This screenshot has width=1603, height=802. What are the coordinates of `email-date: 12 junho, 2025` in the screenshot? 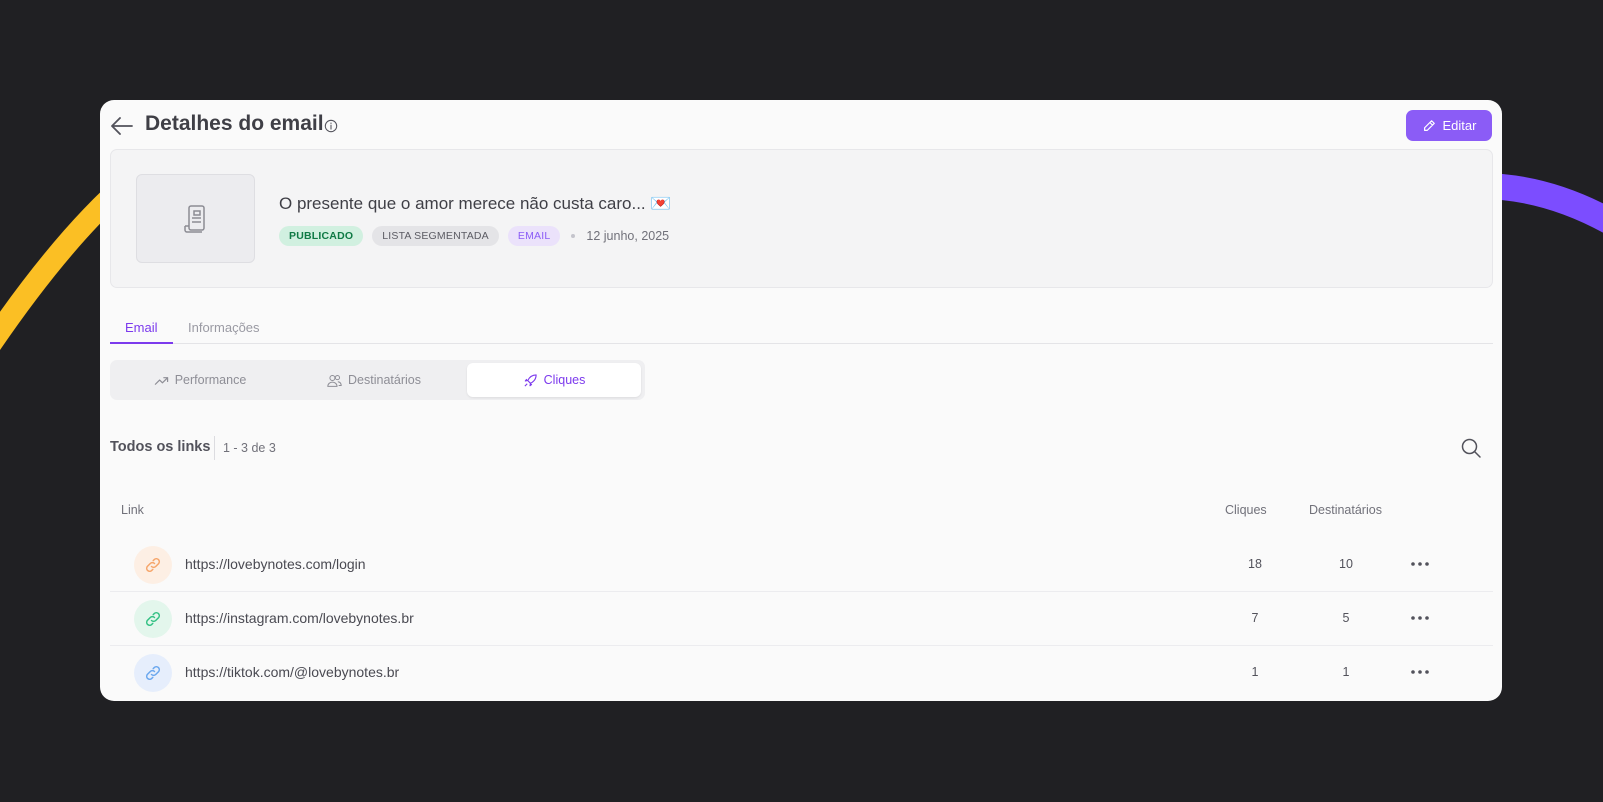 It's located at (628, 236).